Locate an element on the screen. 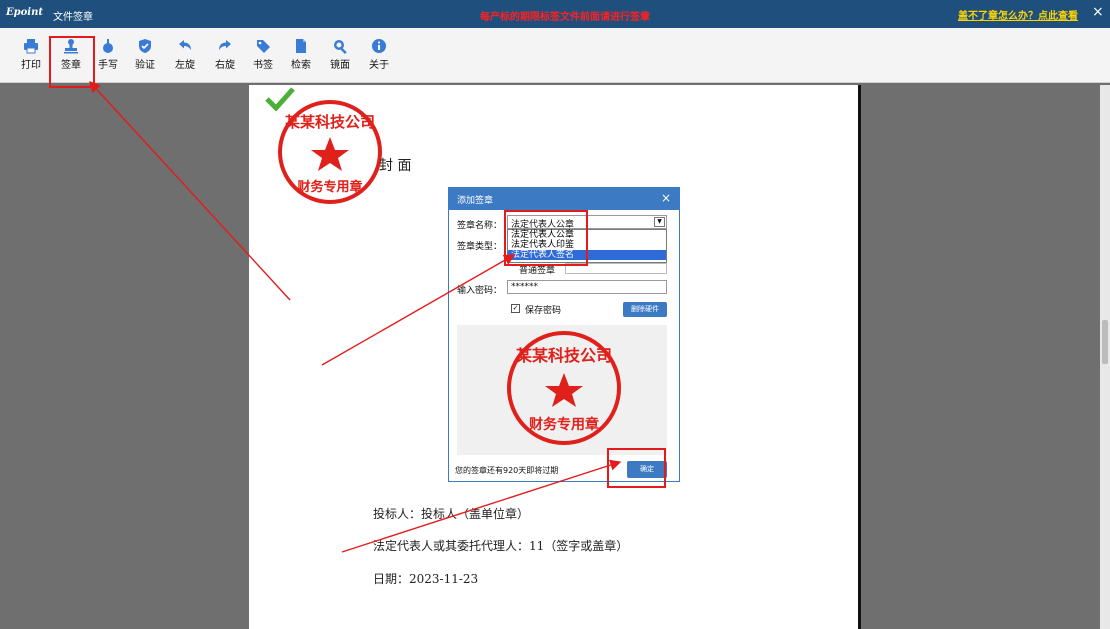  stamp-preview: 某某科技公司 财务专用章 is located at coordinates (562, 390).